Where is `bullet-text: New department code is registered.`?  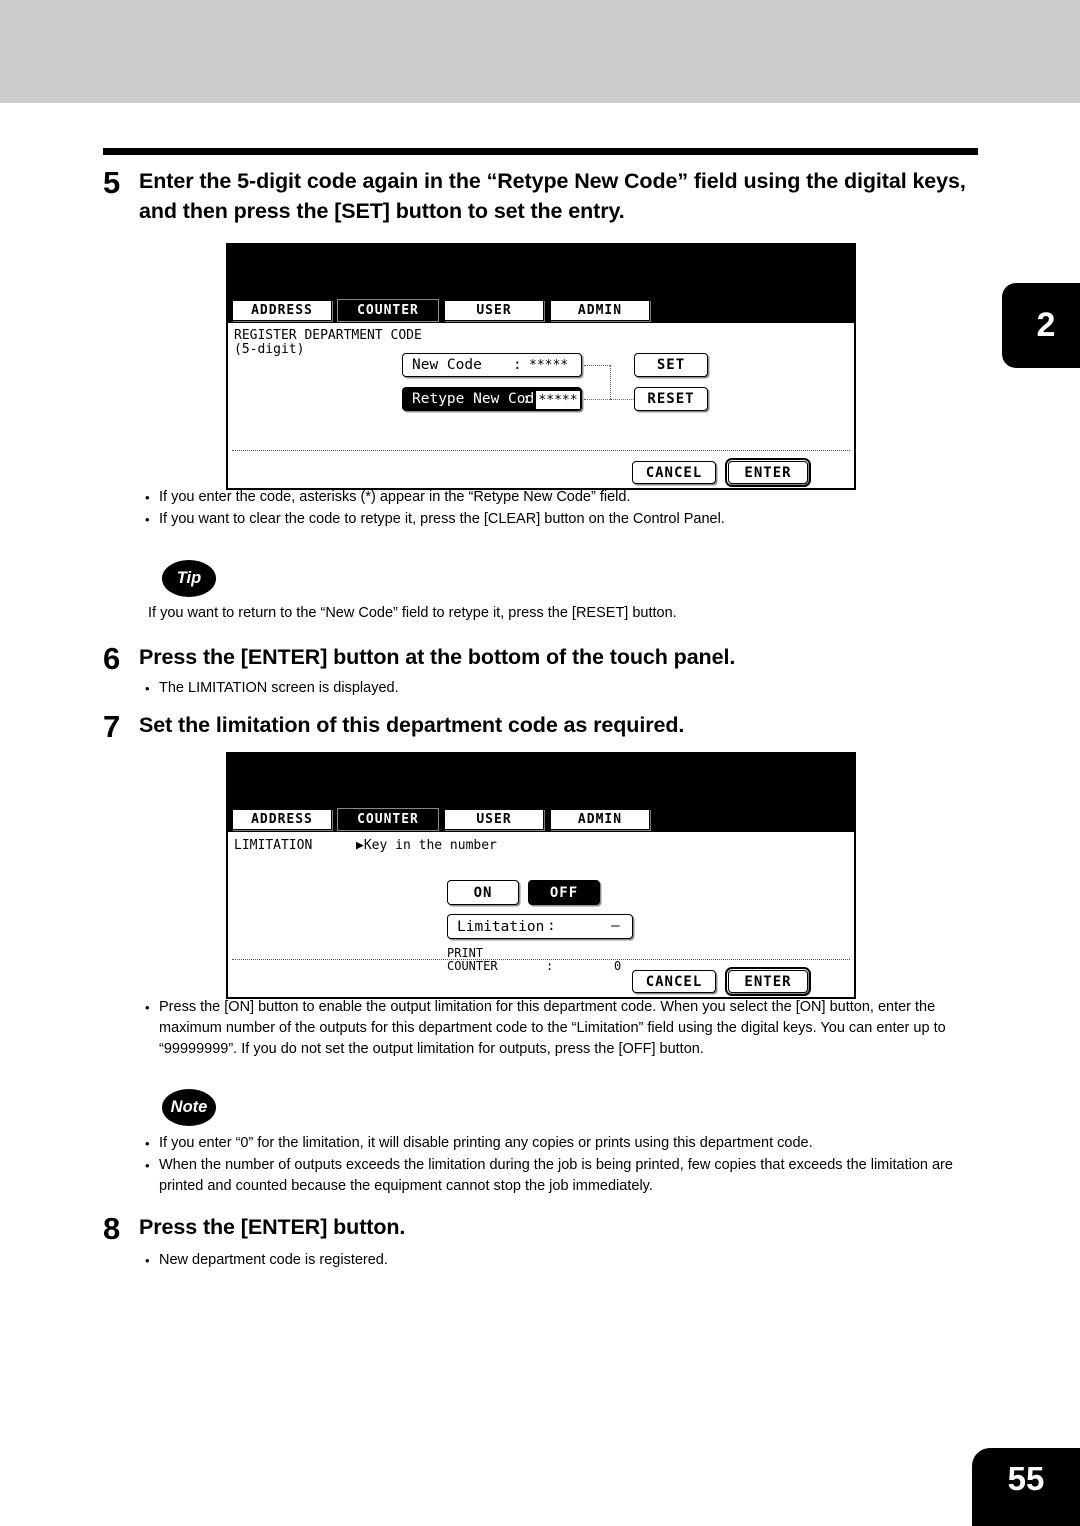
bullet-text: New department code is registered. is located at coordinates (273, 1260).